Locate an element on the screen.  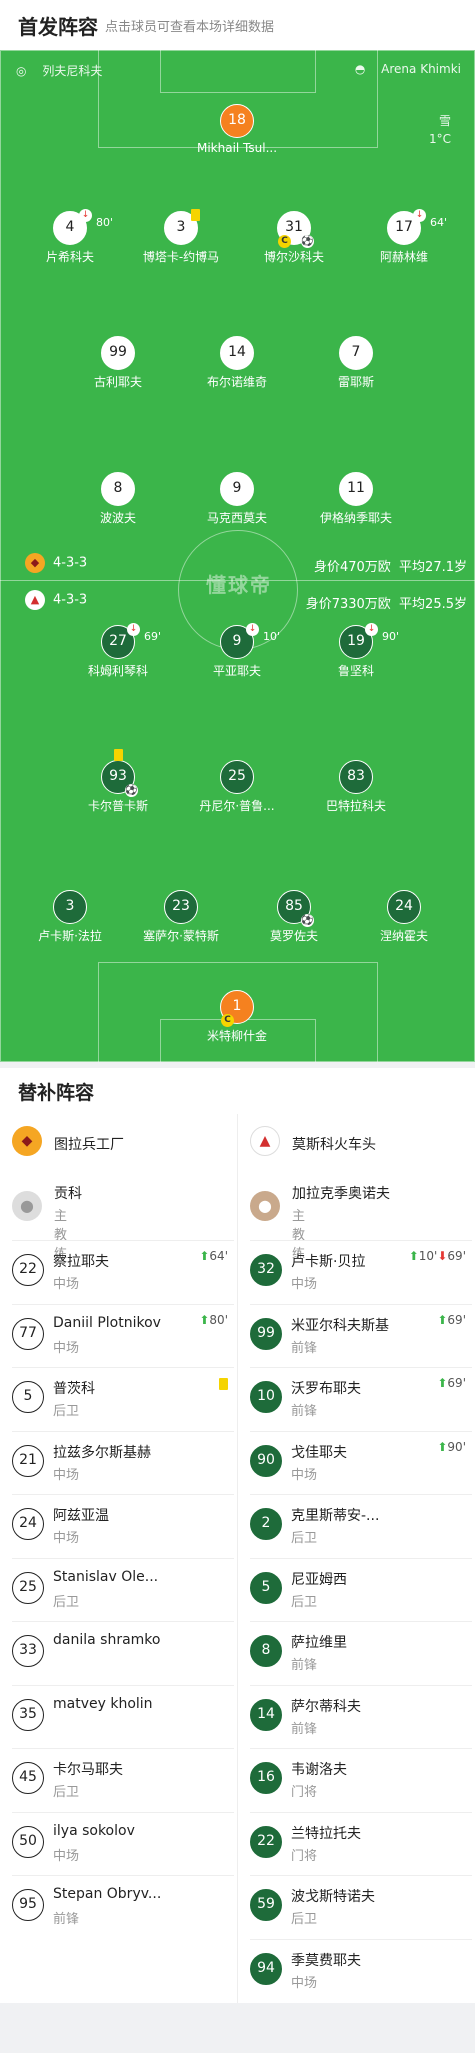
player-number: 5 is located at coordinates (266, 1587).